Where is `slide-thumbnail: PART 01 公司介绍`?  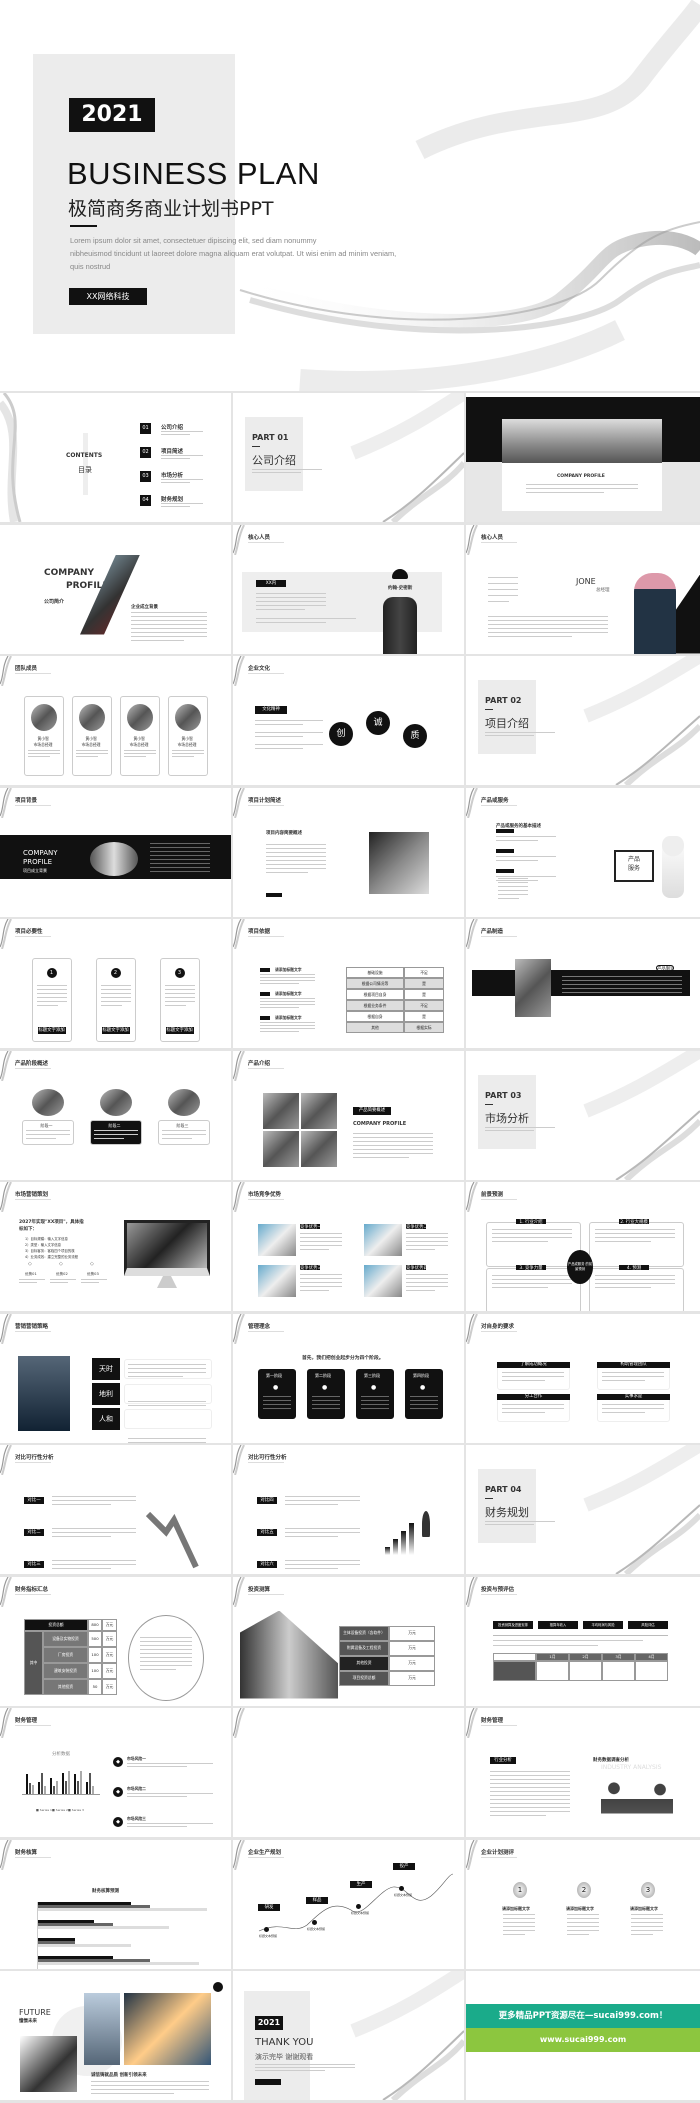
slide-thumbnail: PART 01 公司介绍 is located at coordinates (348, 457).